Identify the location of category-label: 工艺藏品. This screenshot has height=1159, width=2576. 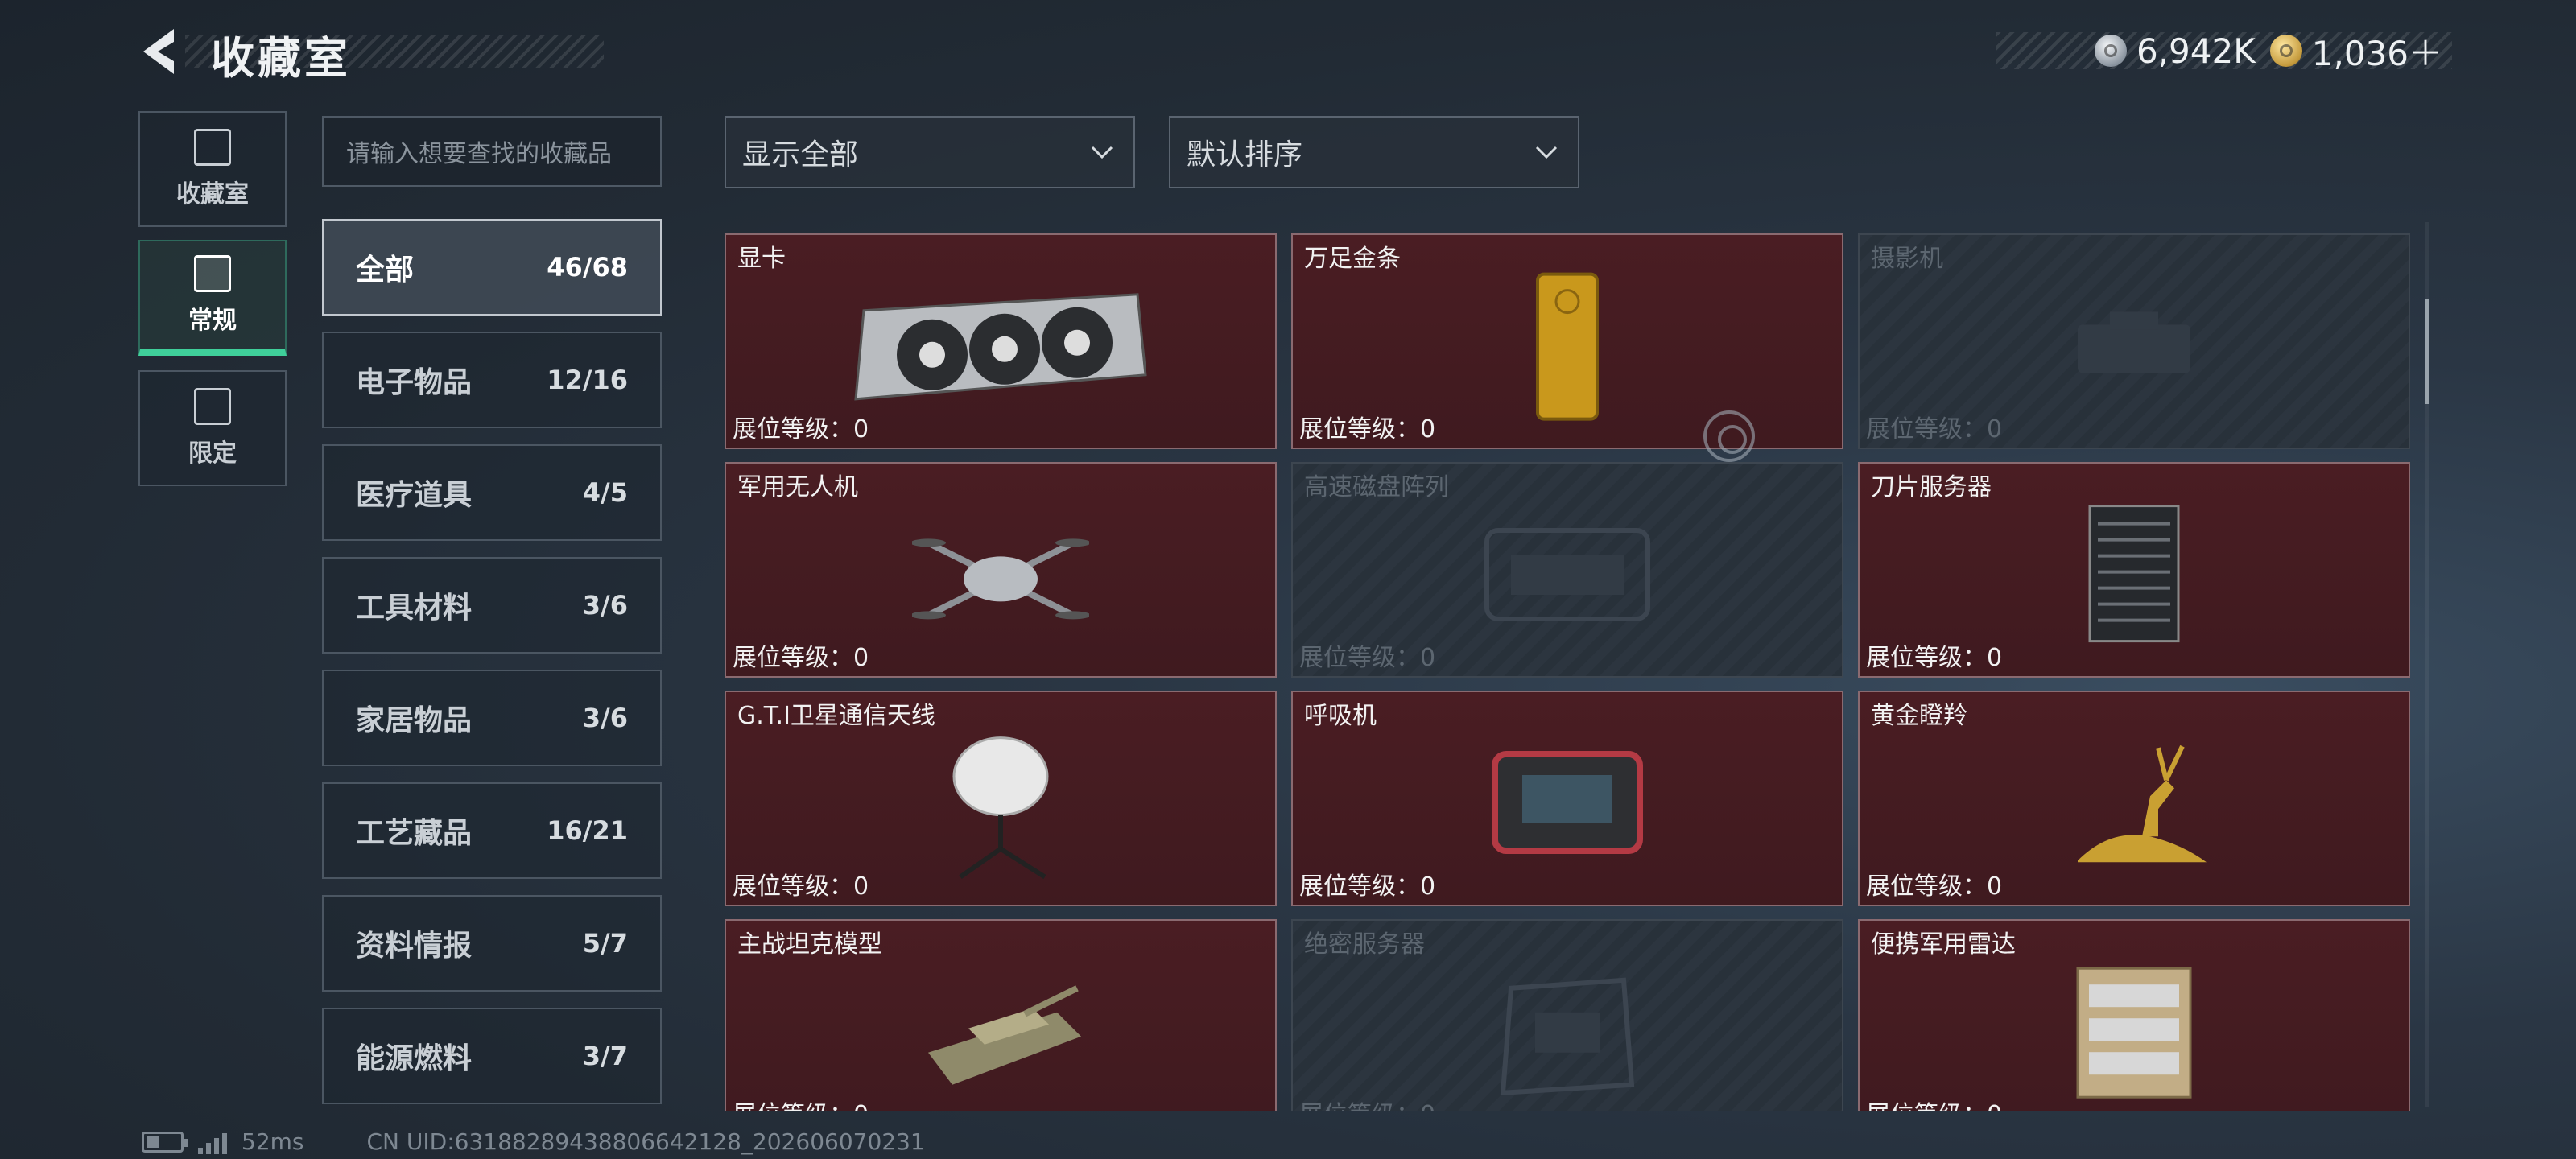
(414, 833).